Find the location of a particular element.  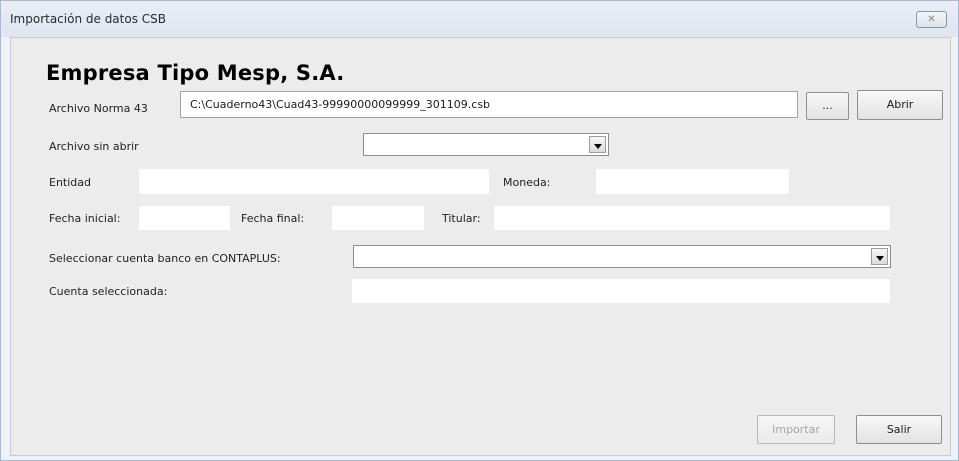

title-bar: Importación de datos CSB ✕ is located at coordinates (479, 19).